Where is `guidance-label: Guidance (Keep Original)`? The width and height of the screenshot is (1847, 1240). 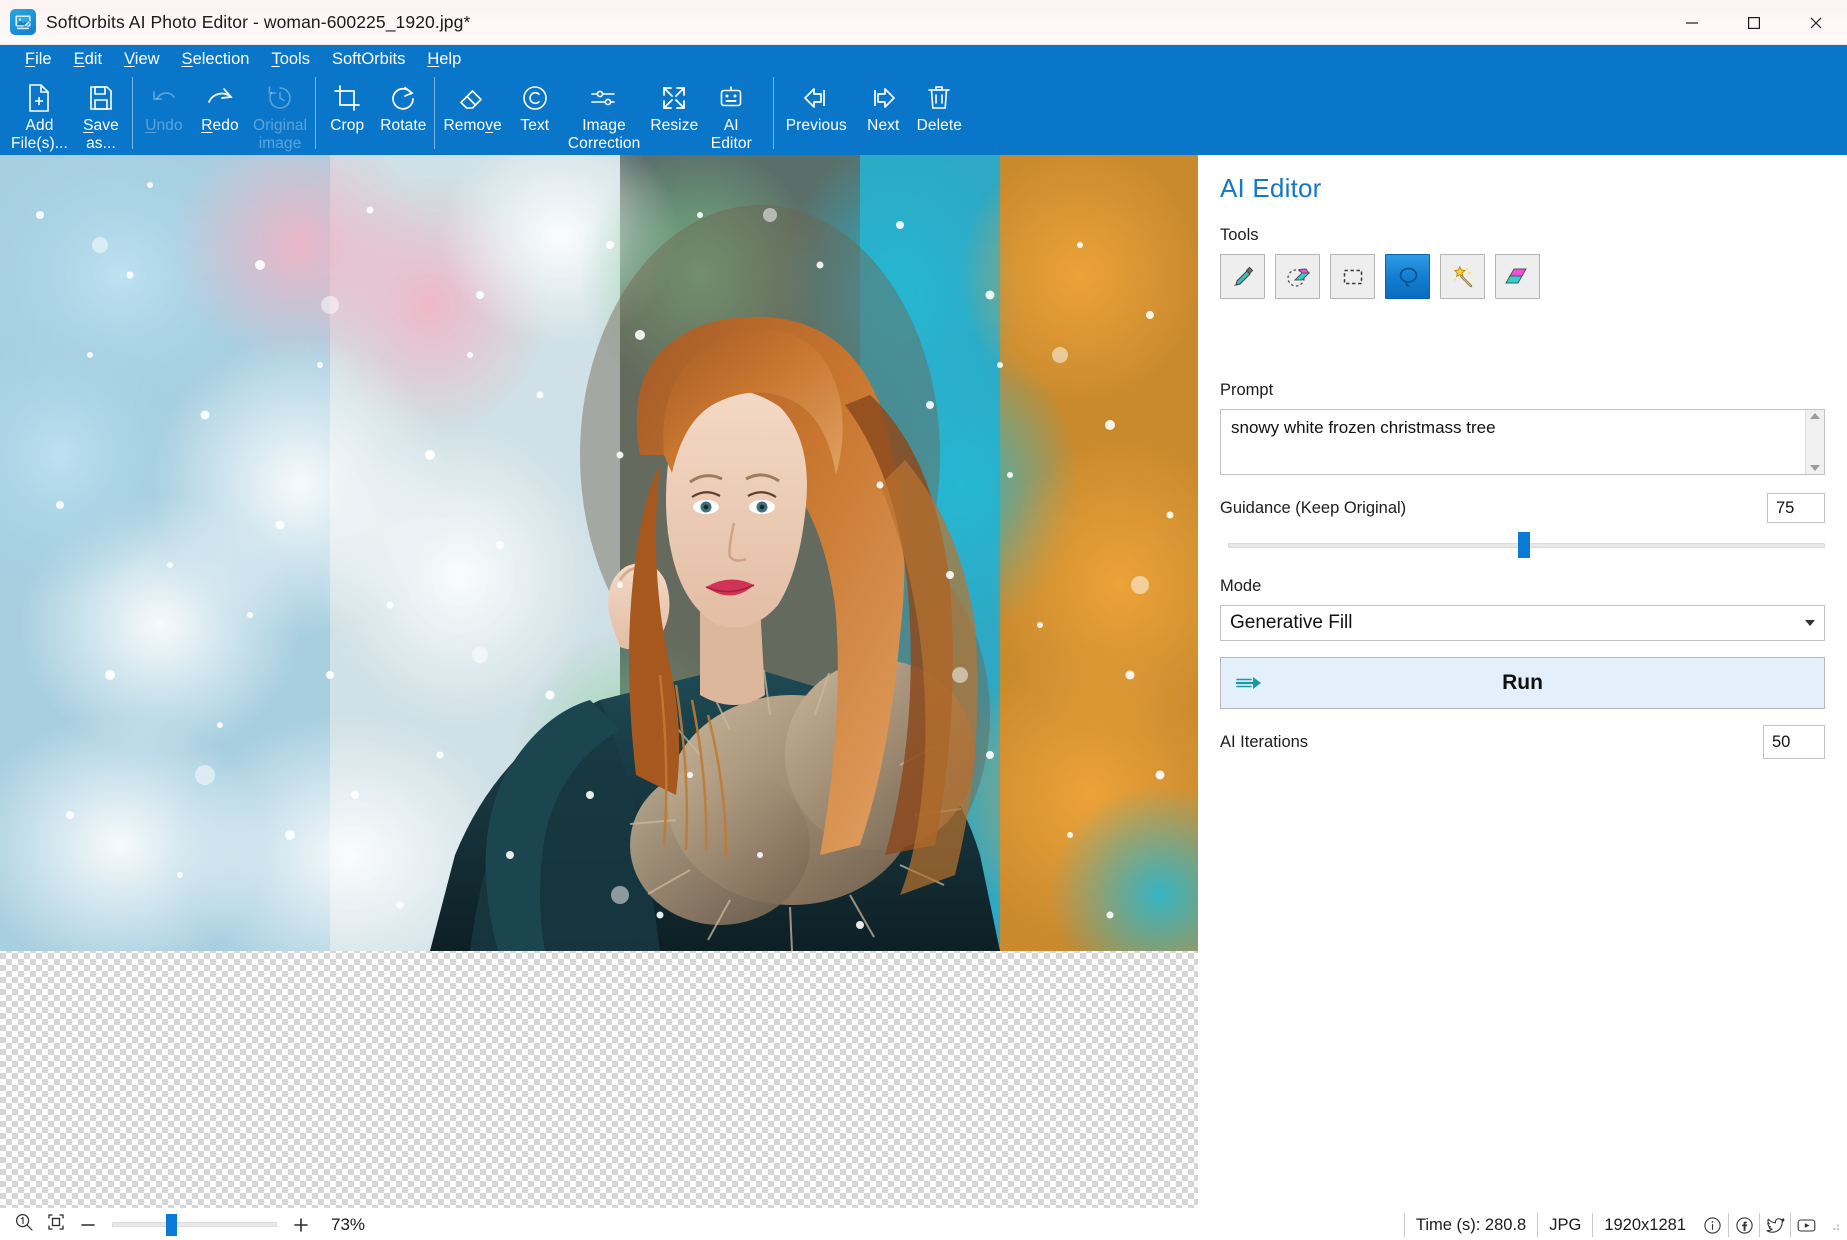 guidance-label: Guidance (Keep Original) is located at coordinates (1313, 507).